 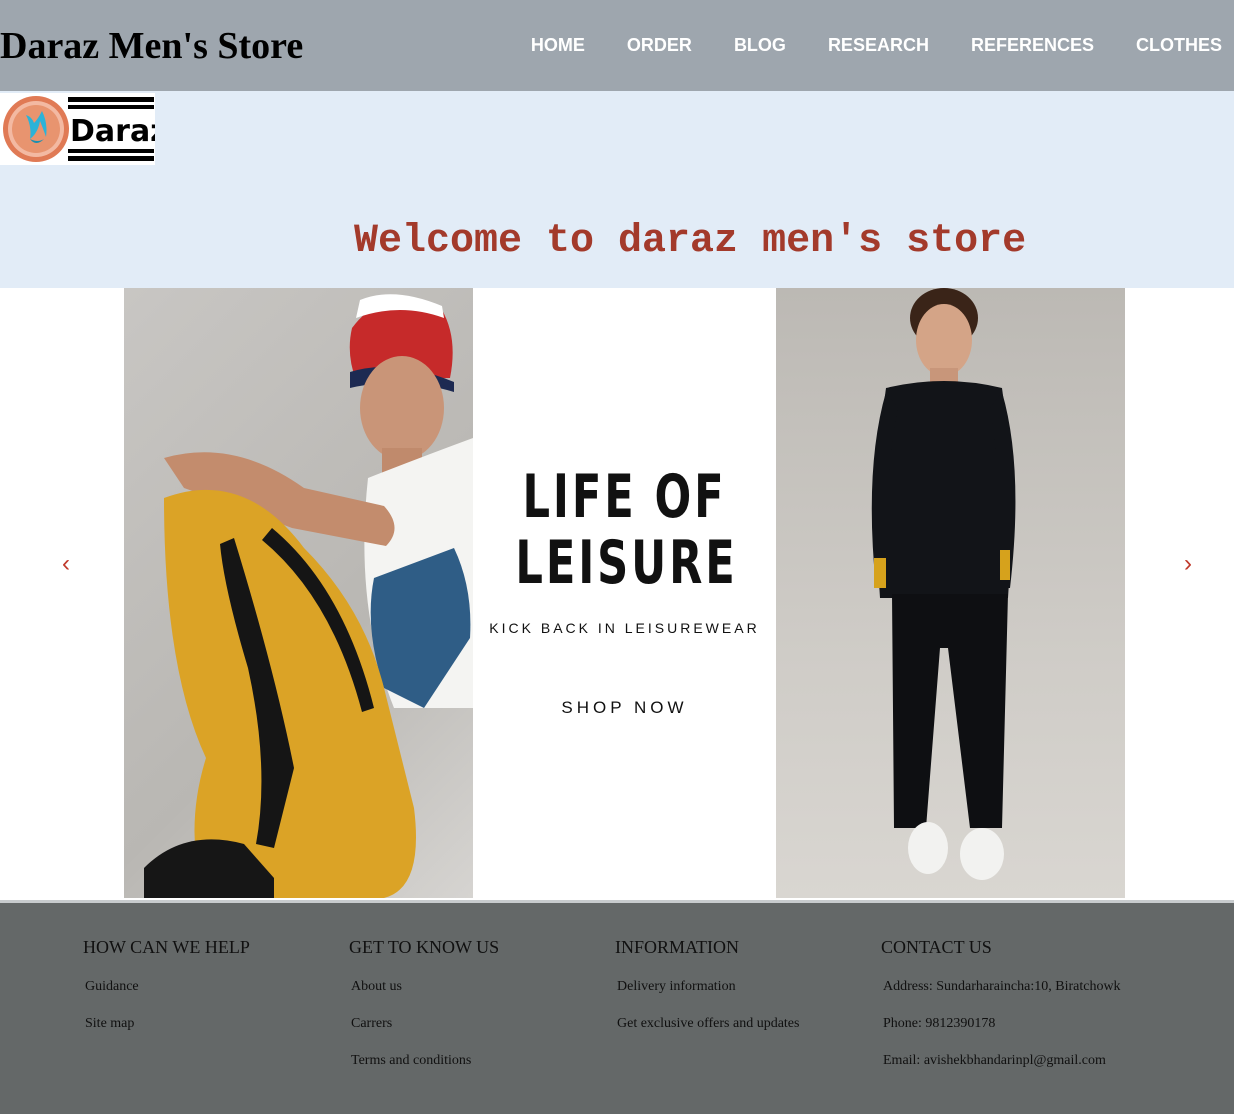 I want to click on logo-text: Daraz, so click(x=112, y=131).